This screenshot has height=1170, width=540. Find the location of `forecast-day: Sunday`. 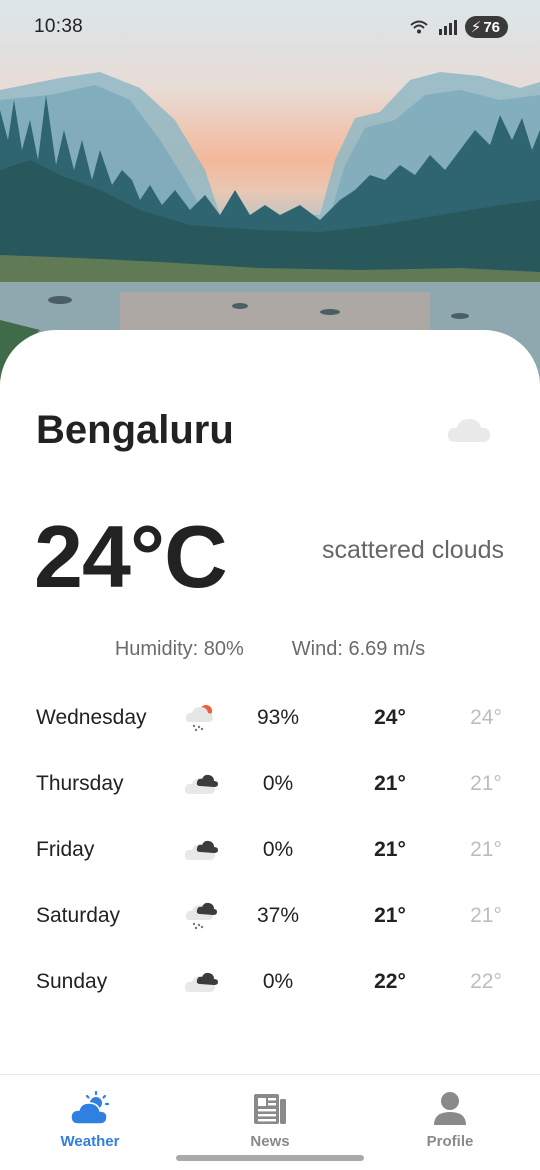

forecast-day: Sunday is located at coordinates (72, 981).